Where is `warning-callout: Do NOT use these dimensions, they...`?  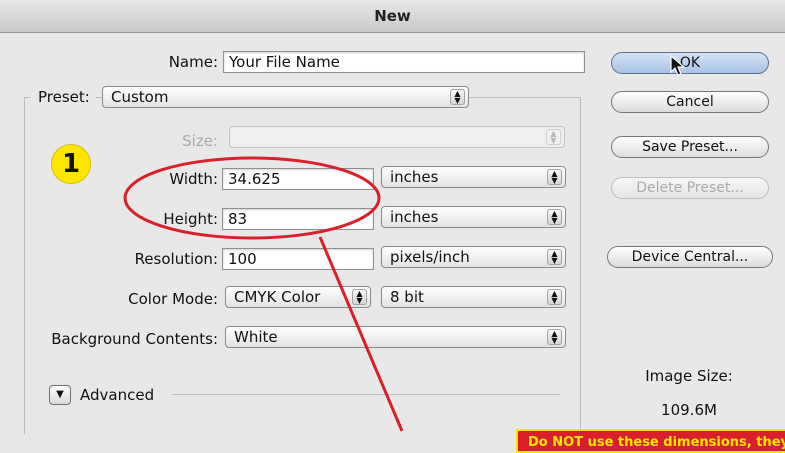 warning-callout: Do NOT use these dimensions, they... is located at coordinates (650, 441).